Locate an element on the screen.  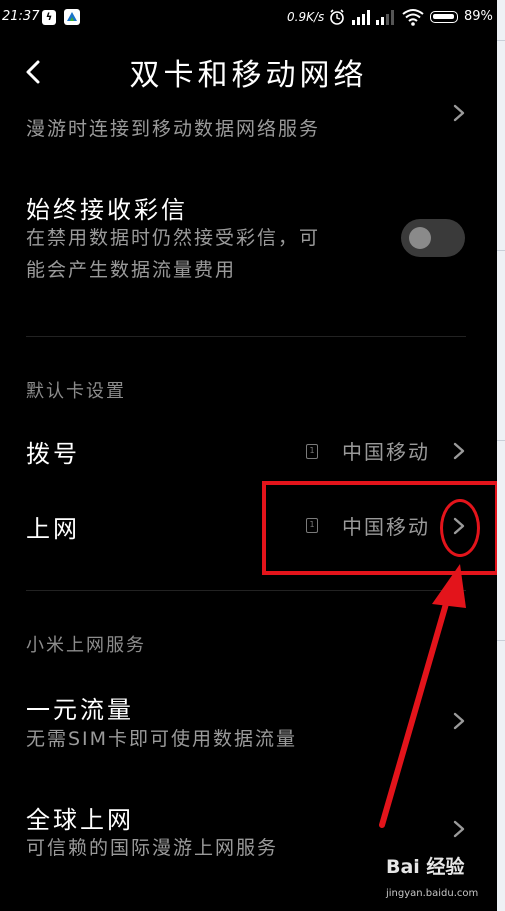
one-yuan-subtitle: 无需SIM卡即可使用数据流量 is located at coordinates (162, 739).